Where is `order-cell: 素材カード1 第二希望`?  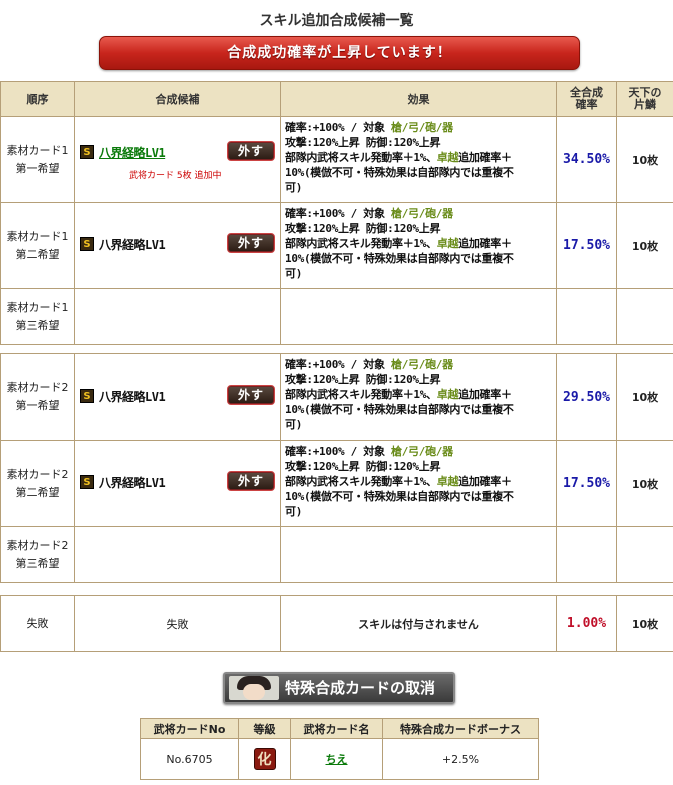
order-cell: 素材カード1 第二希望 is located at coordinates (37, 245).